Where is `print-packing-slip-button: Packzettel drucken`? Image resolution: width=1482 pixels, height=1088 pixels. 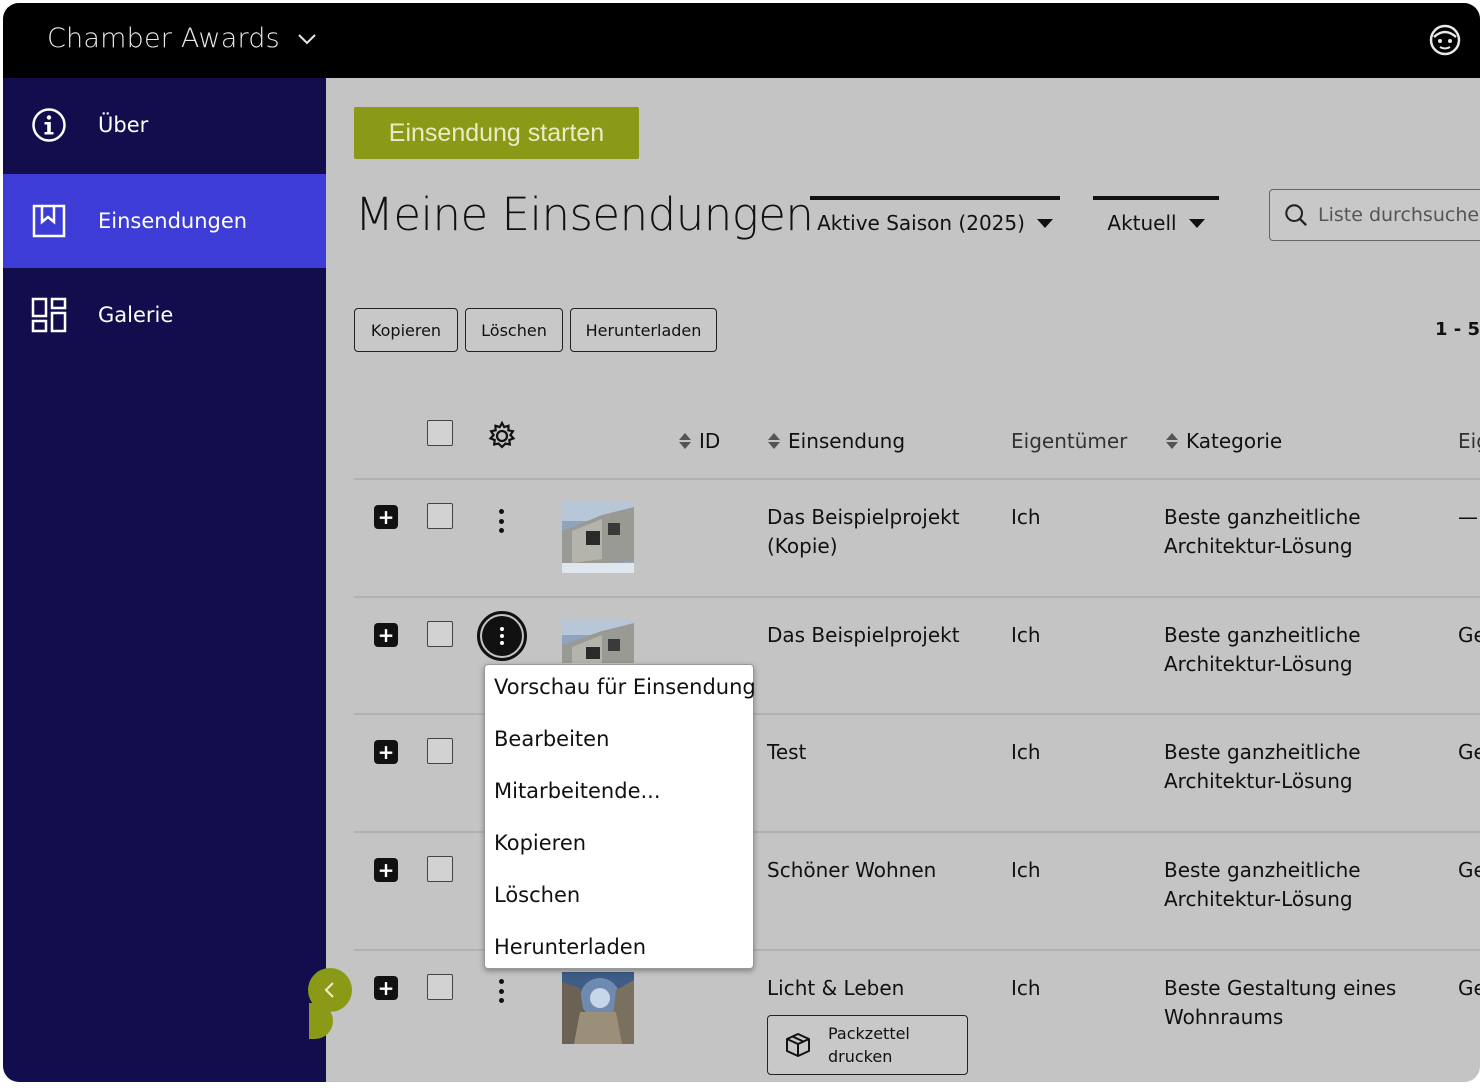
print-packing-slip-button: Packzettel drucken is located at coordinates (867, 1045).